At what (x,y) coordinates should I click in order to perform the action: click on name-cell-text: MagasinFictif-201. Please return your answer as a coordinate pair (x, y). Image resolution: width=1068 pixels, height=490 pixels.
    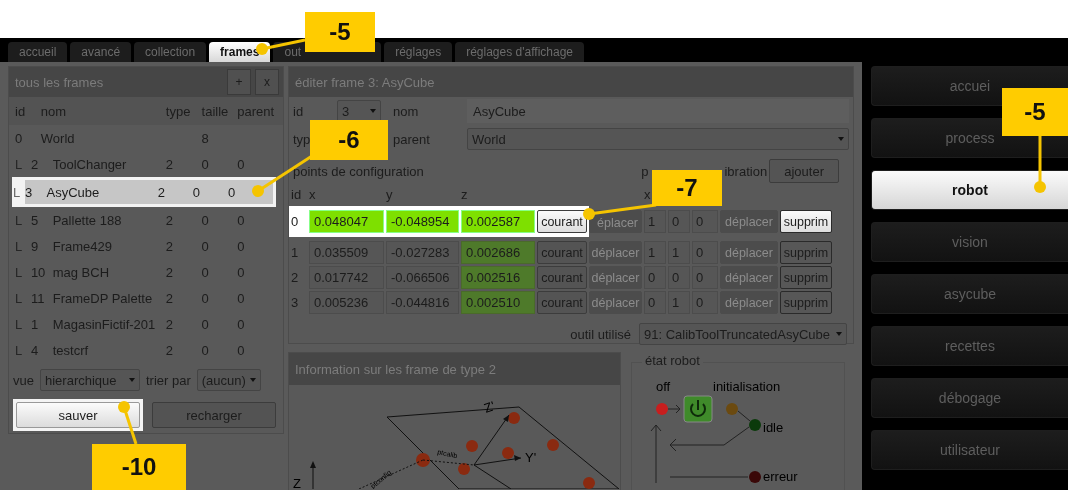
    Looking at the image, I should click on (104, 324).